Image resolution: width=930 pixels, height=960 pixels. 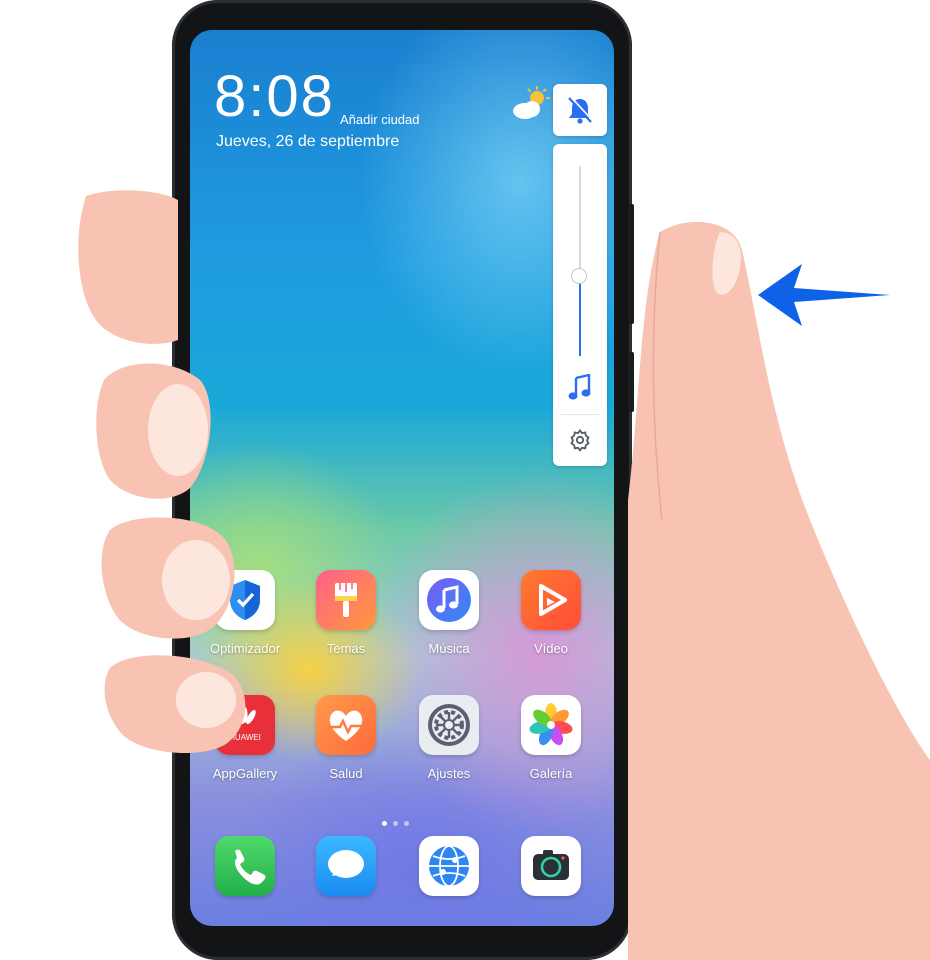 I want to click on bell-off-icon, so click(x=581, y=110).